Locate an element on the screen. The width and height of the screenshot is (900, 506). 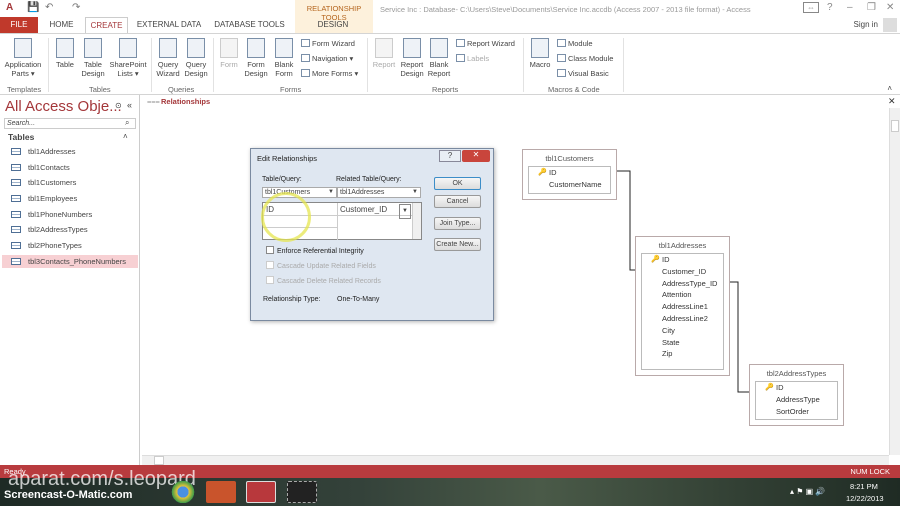
restore-ribbon-icon: ⇔ is located at coordinates (811, 7).